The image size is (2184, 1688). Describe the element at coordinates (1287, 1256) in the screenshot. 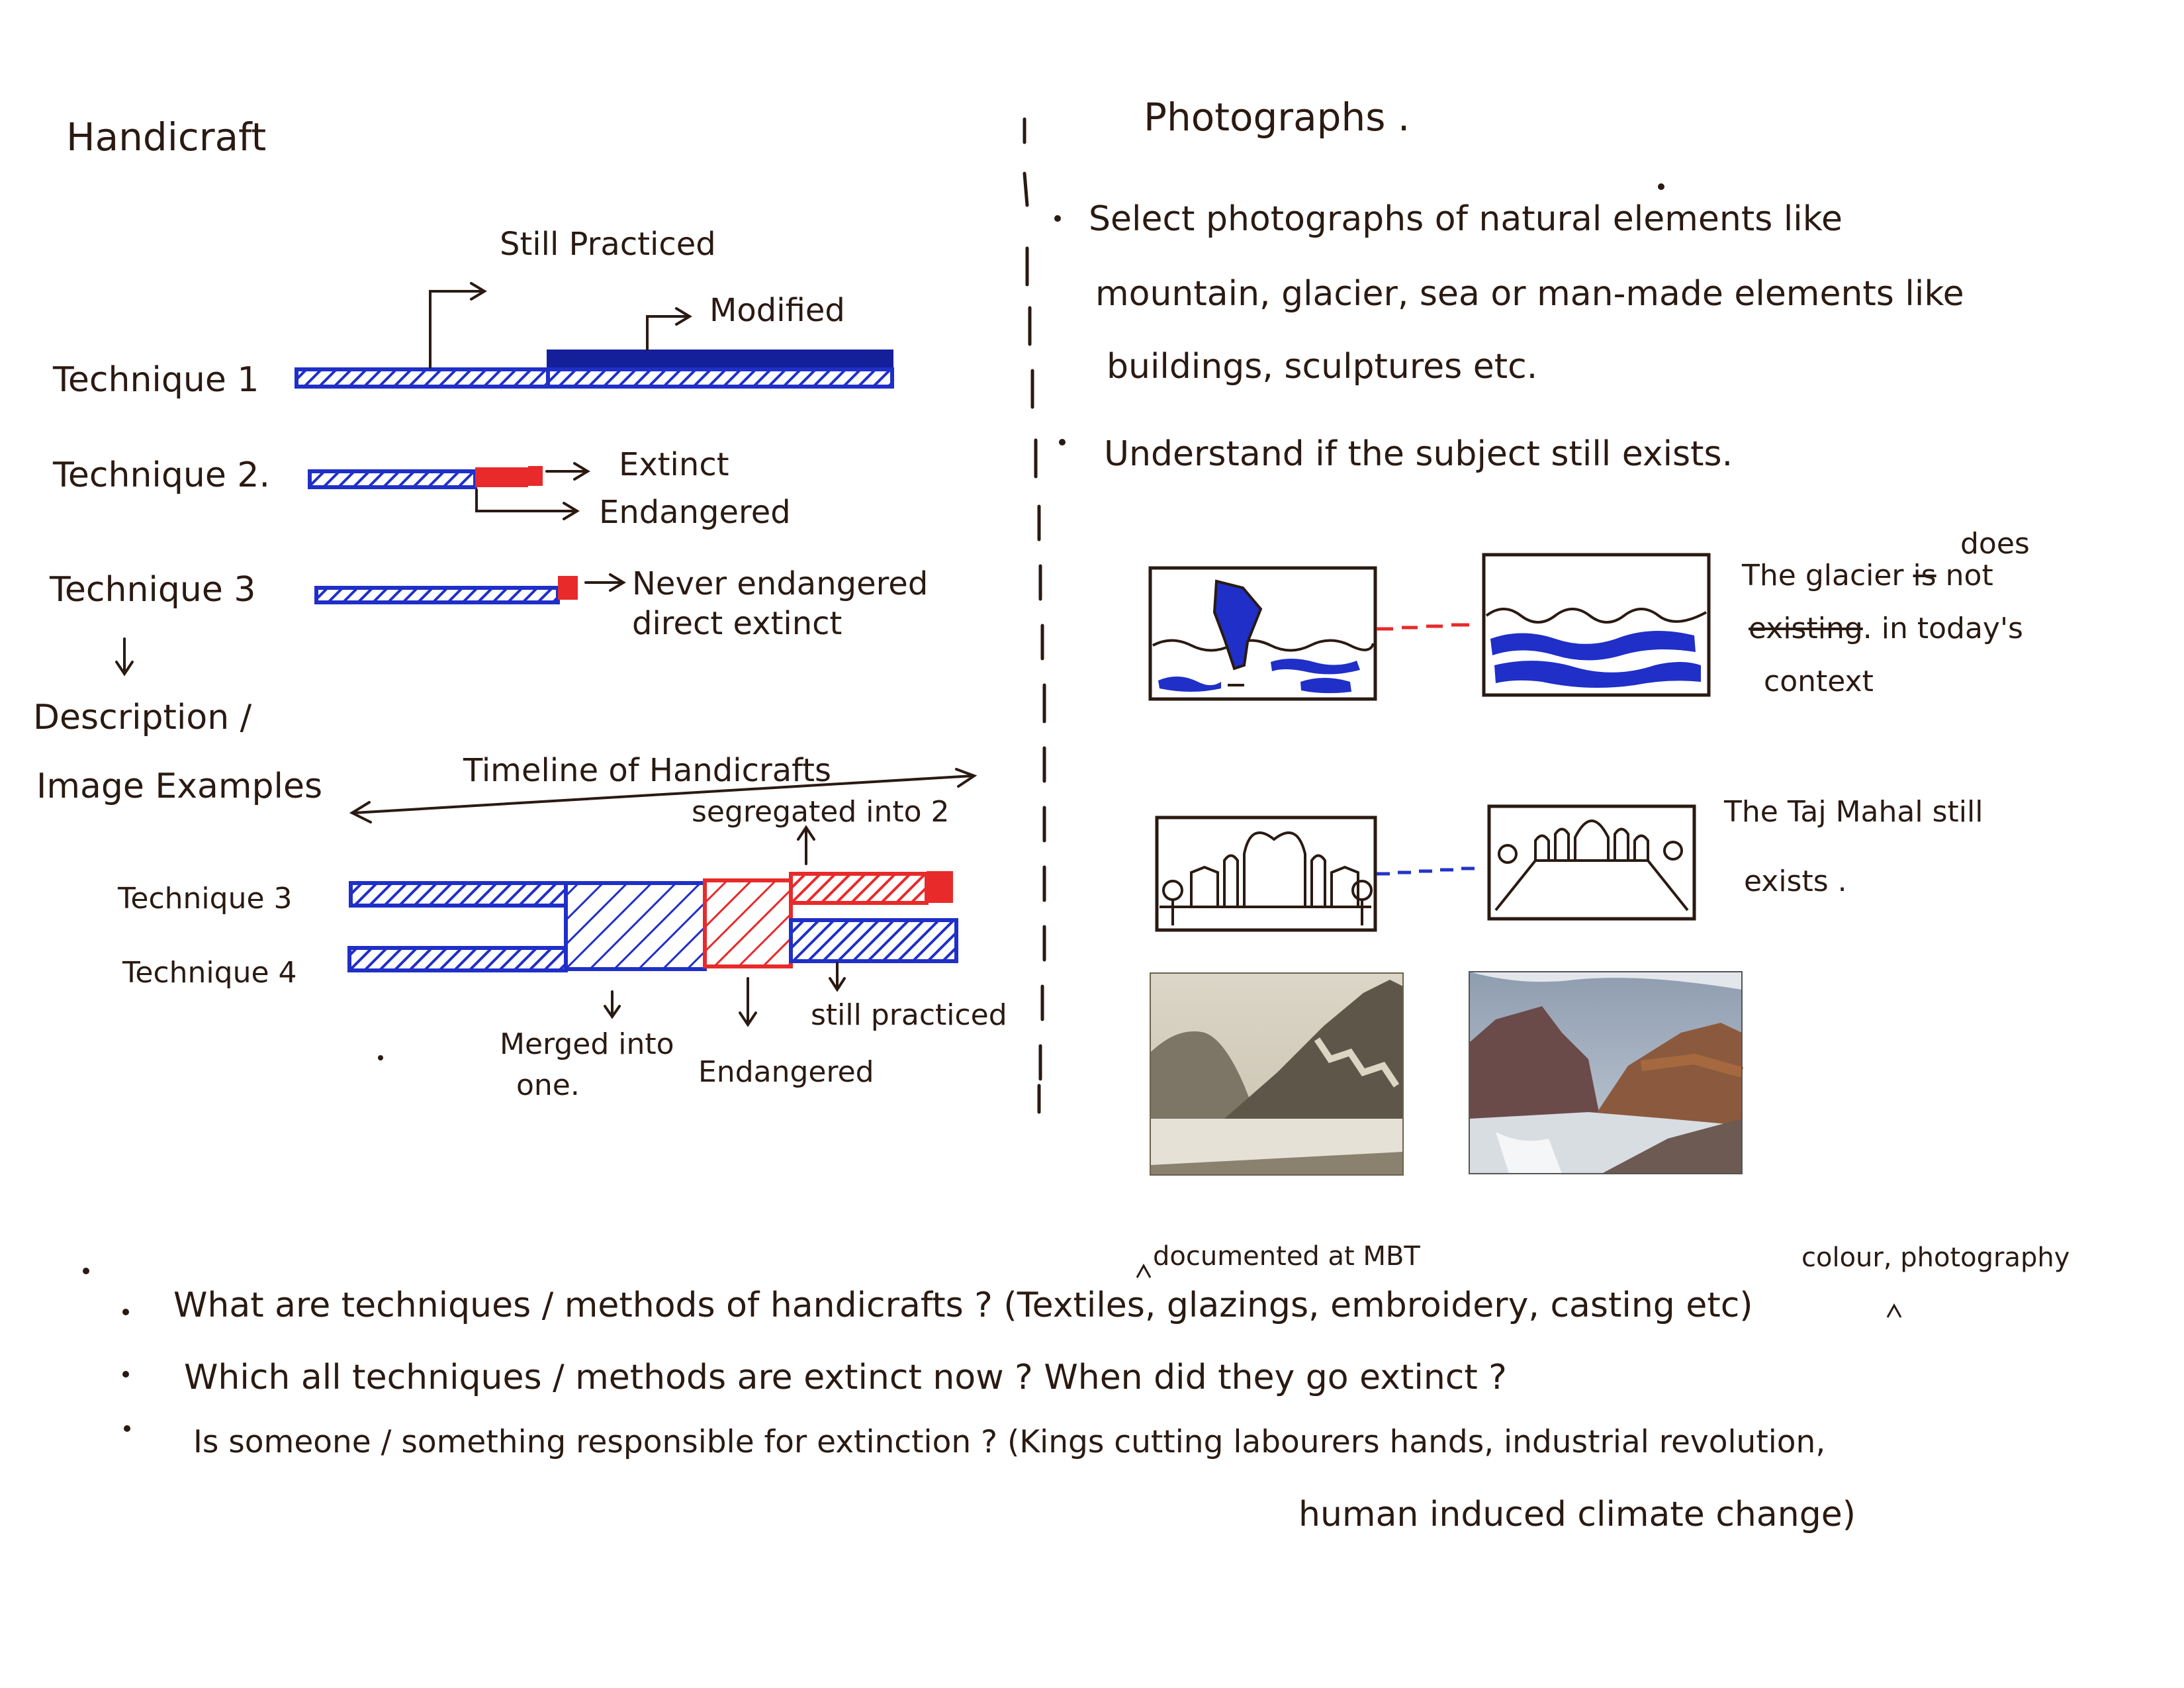

I see `question1-insert-documented: documented at MBT` at that location.